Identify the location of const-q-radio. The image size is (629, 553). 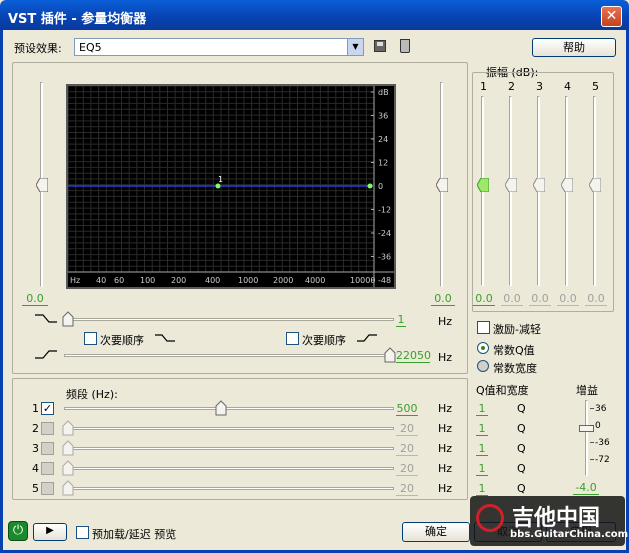
(483, 348).